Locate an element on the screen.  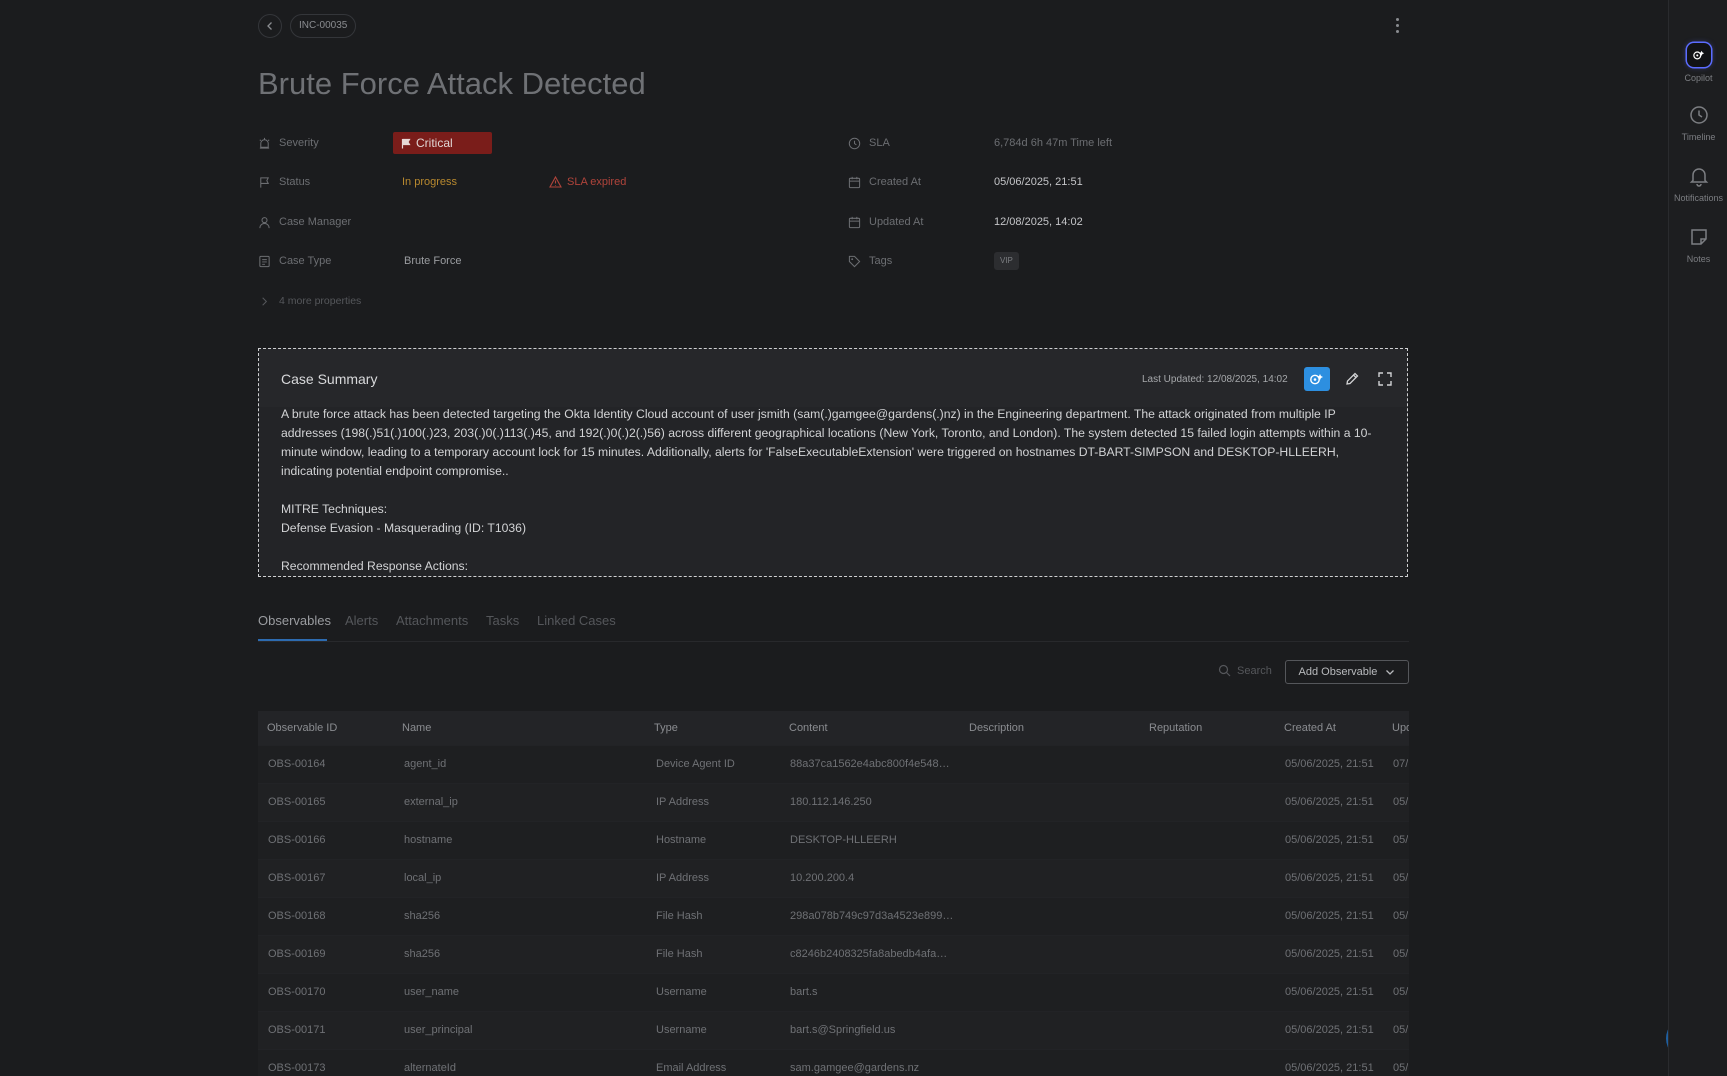
cell-updated-at: 07/ is located at coordinates (1401, 764).